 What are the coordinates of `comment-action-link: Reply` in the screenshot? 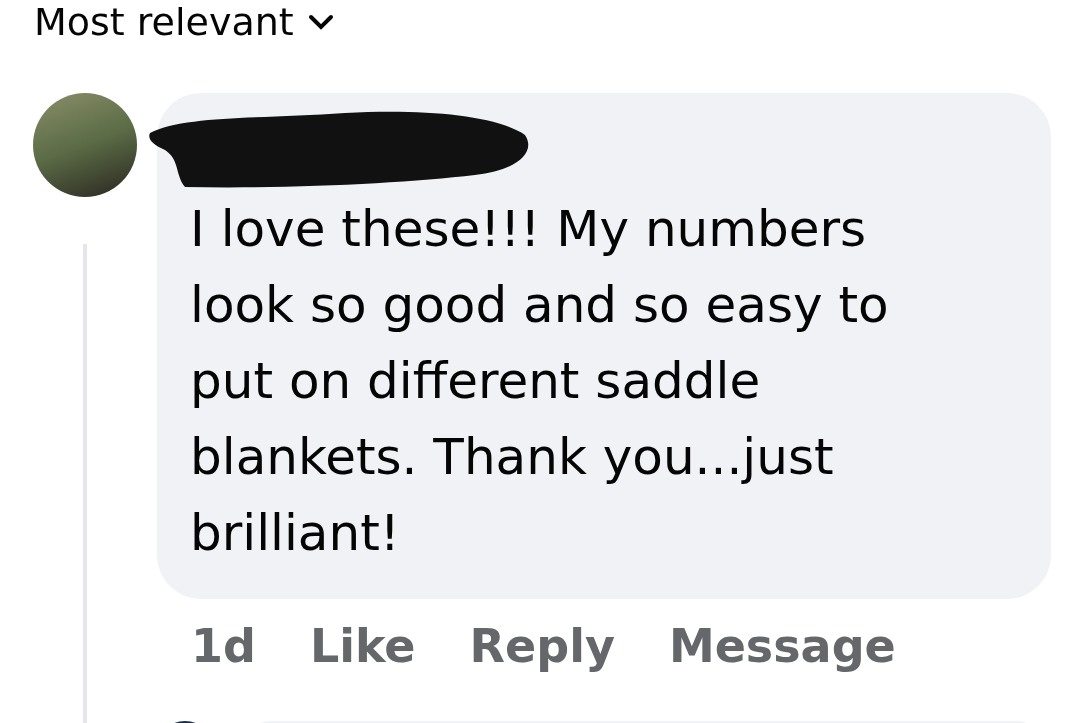 It's located at (542, 646).